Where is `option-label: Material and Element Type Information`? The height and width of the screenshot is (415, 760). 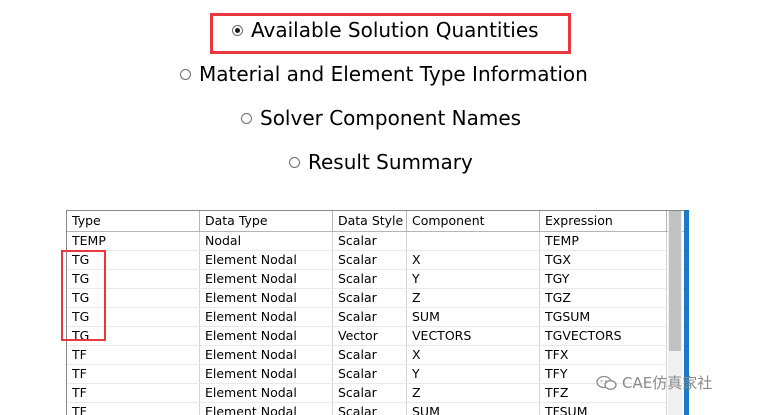
option-label: Material and Element Type Information is located at coordinates (393, 74).